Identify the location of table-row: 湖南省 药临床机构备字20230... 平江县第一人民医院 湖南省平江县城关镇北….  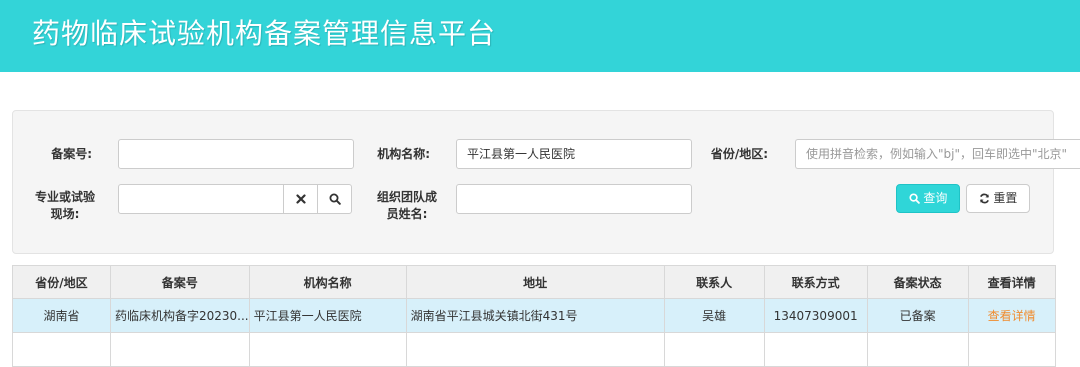
(534, 315).